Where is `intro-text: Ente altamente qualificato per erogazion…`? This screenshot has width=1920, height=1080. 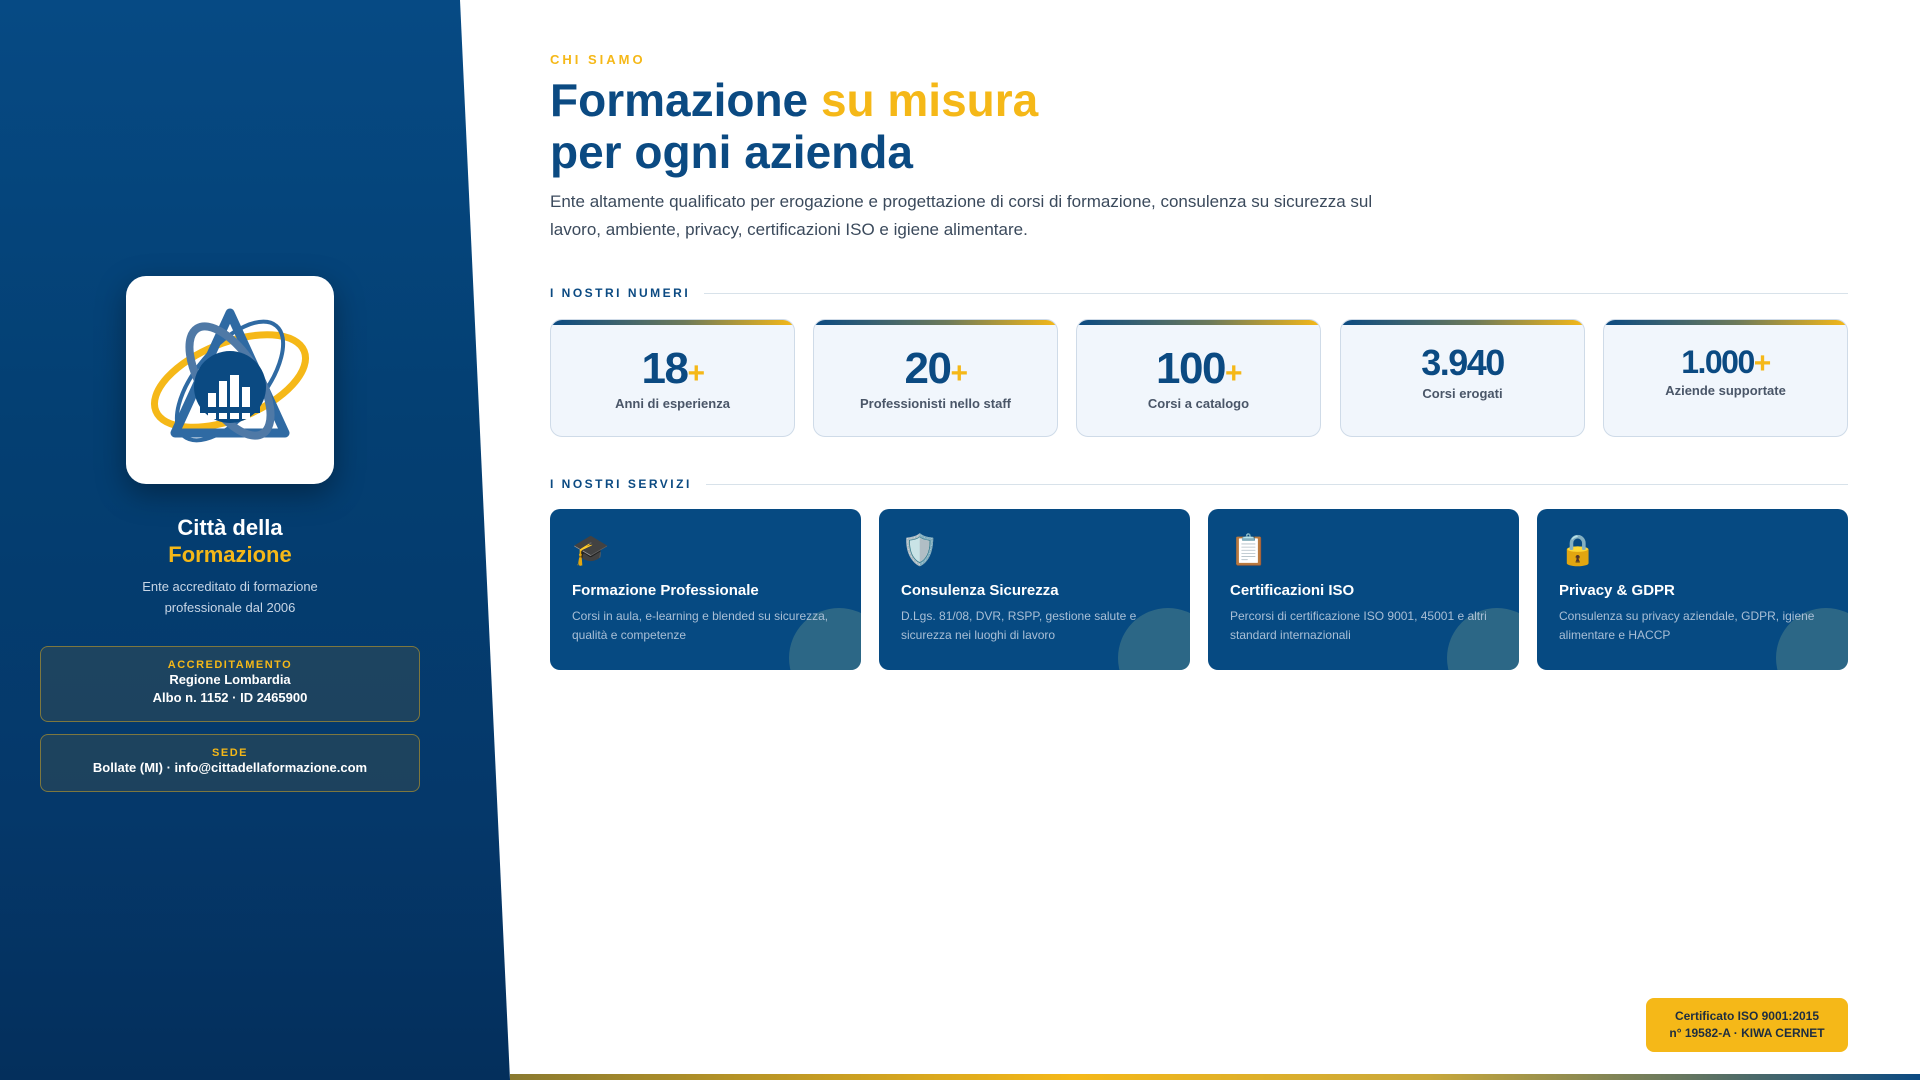 intro-text: Ente altamente qualificato per erogazion… is located at coordinates (961, 215).